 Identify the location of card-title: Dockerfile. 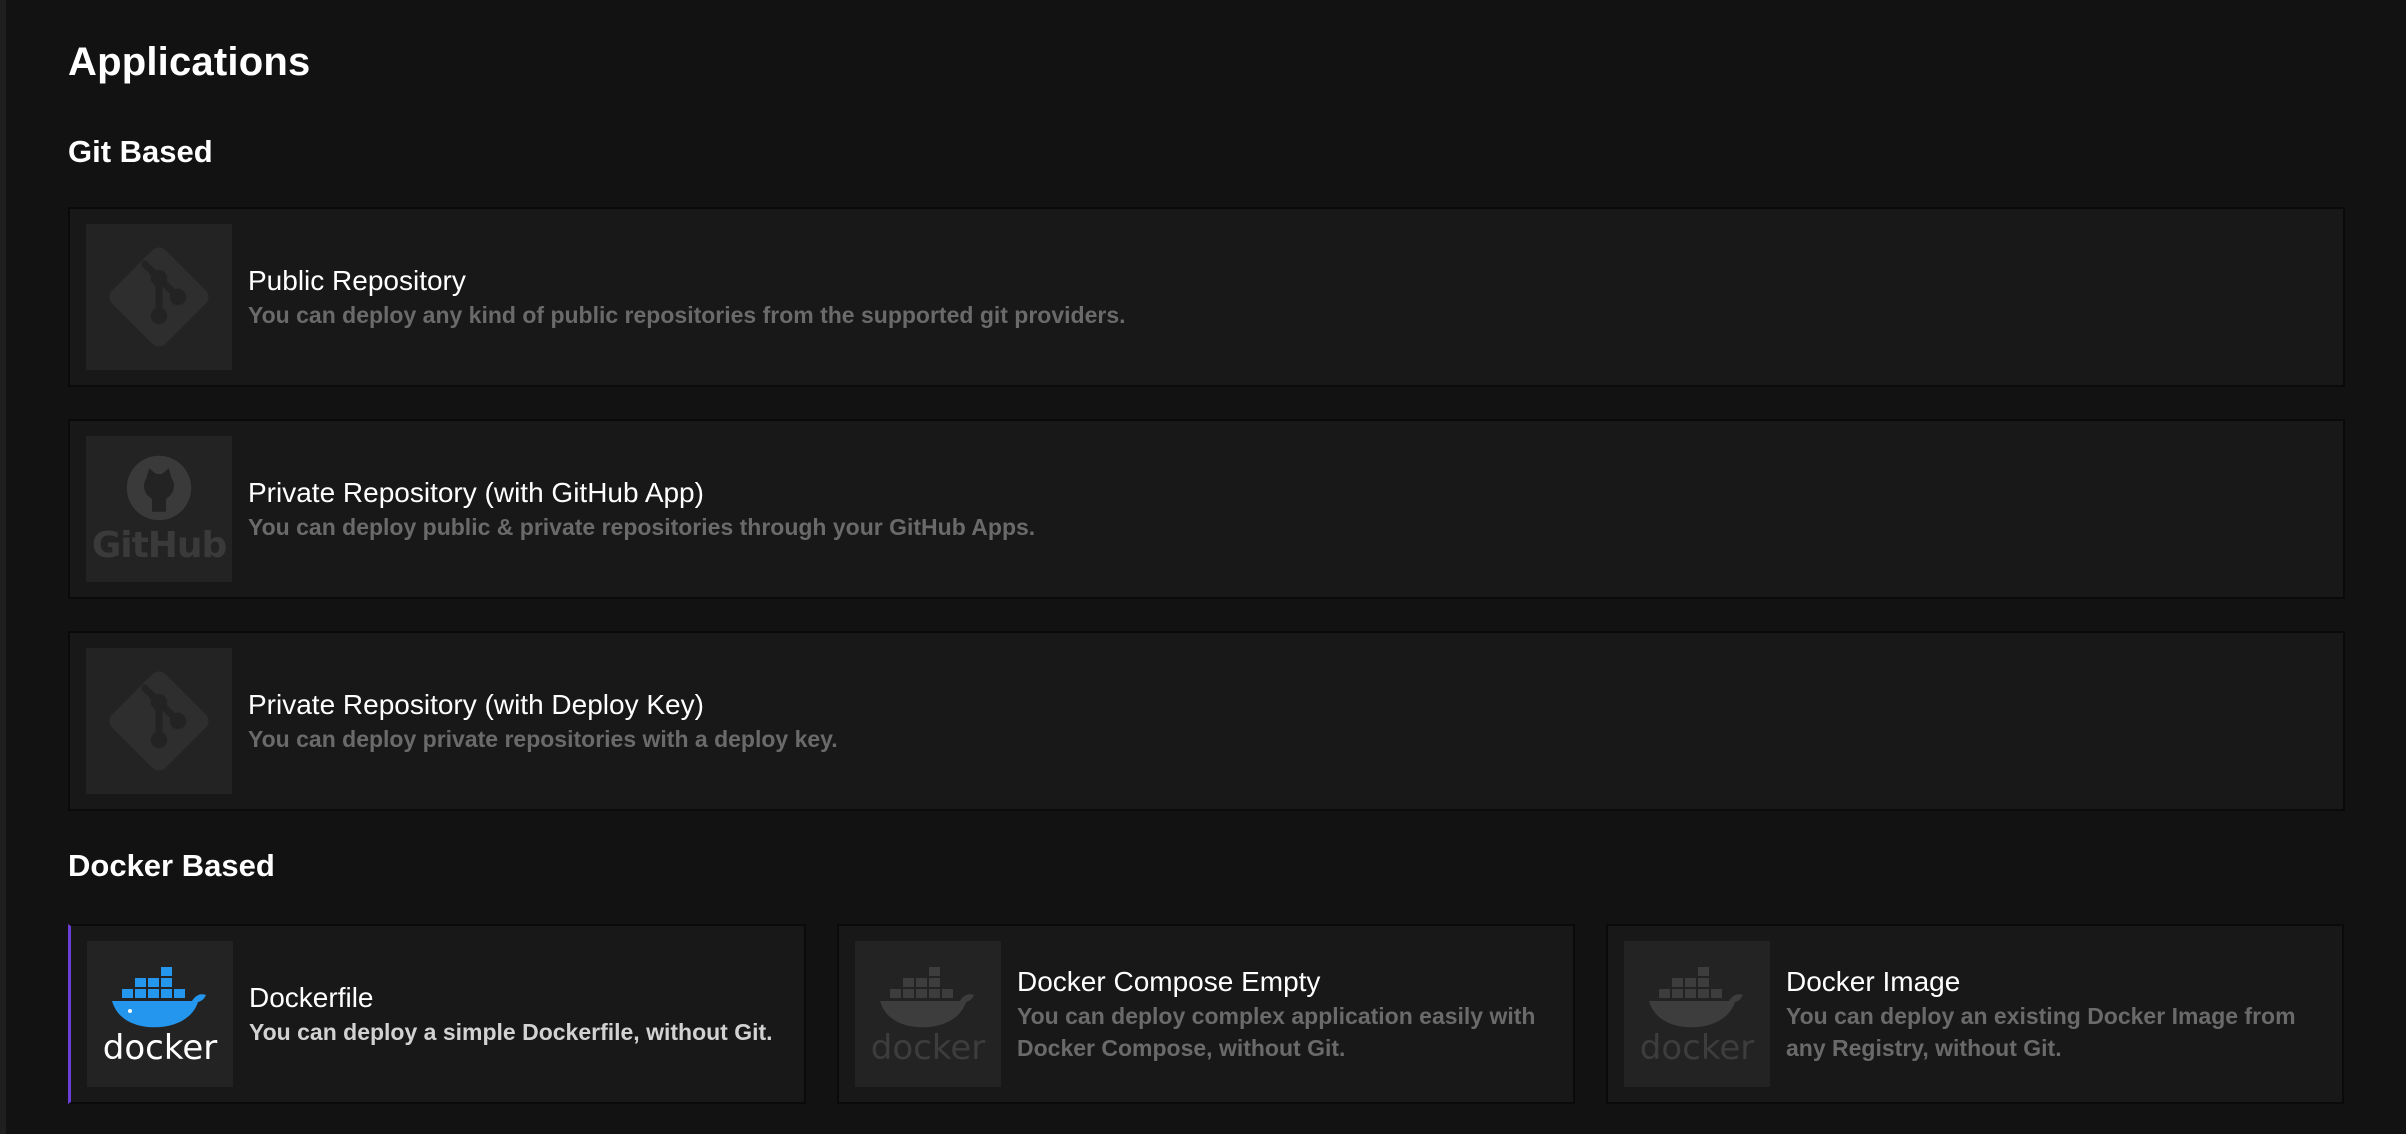
(311, 997).